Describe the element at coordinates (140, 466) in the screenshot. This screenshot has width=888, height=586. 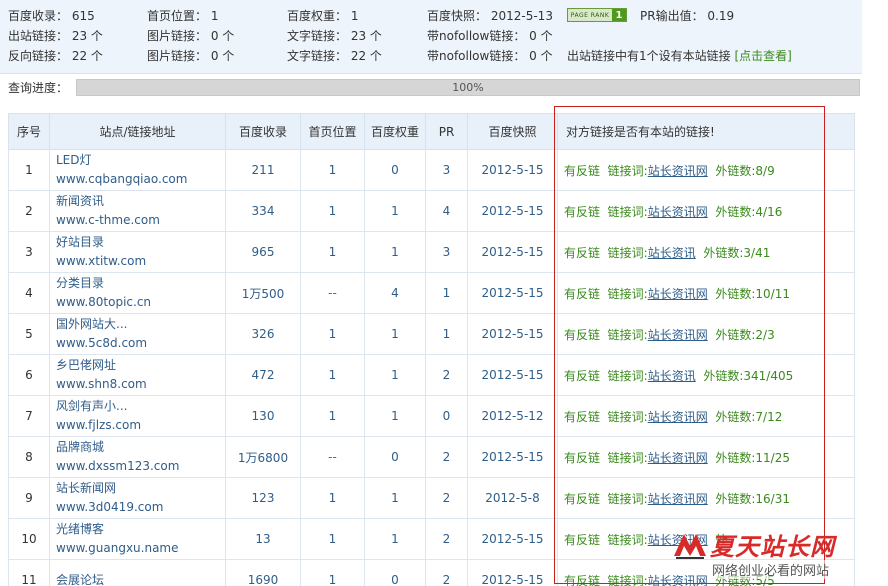
I see `site-url-link: www.dxssm123.com` at that location.